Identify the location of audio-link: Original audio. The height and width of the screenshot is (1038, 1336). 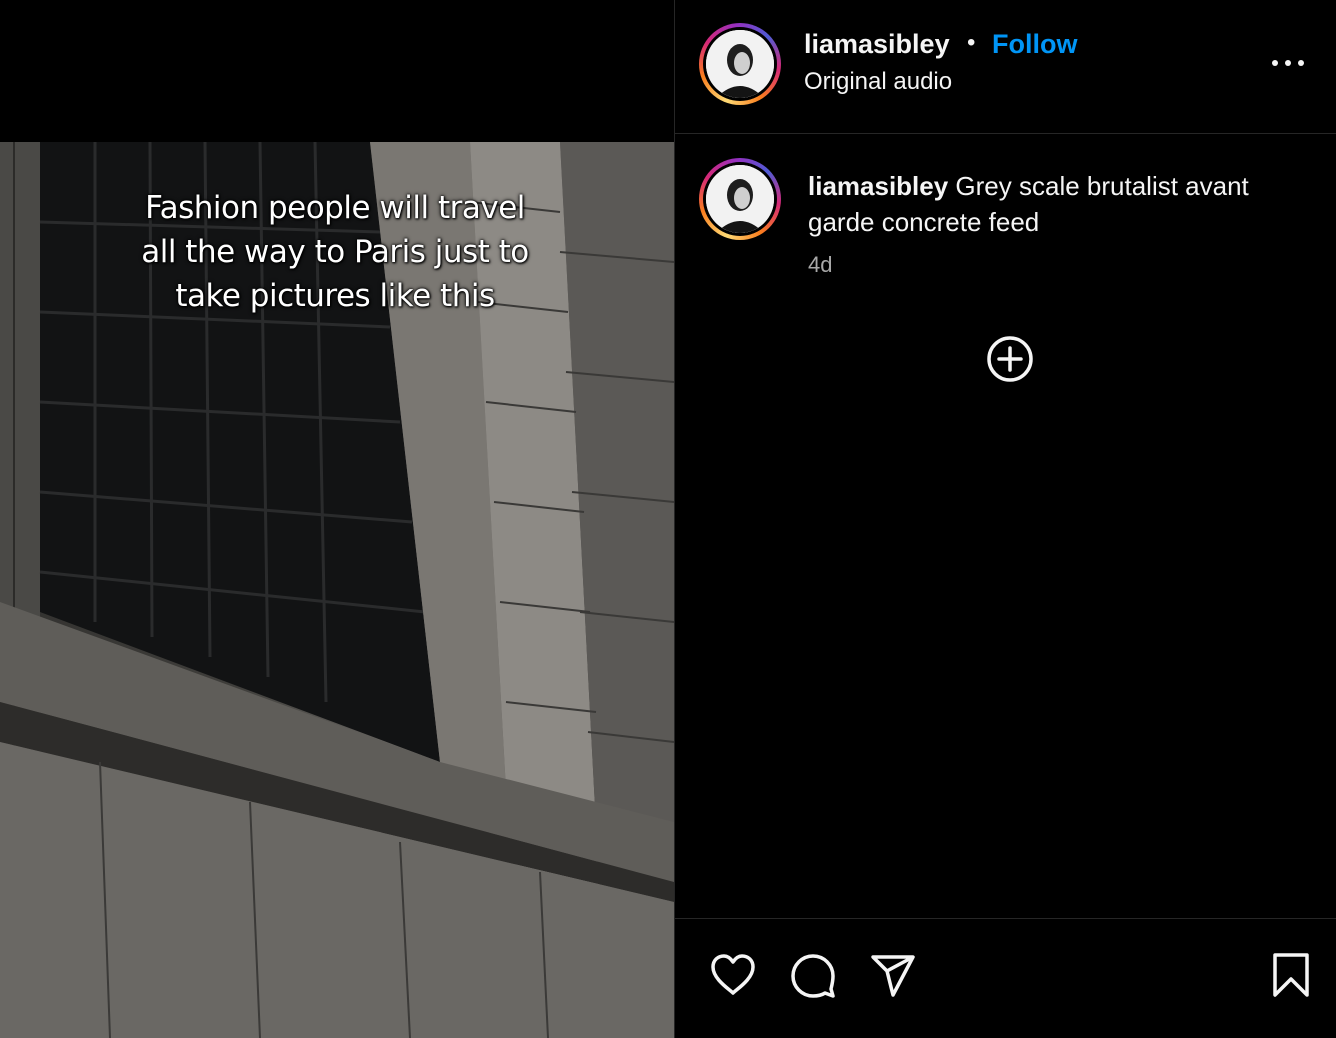
(878, 82).